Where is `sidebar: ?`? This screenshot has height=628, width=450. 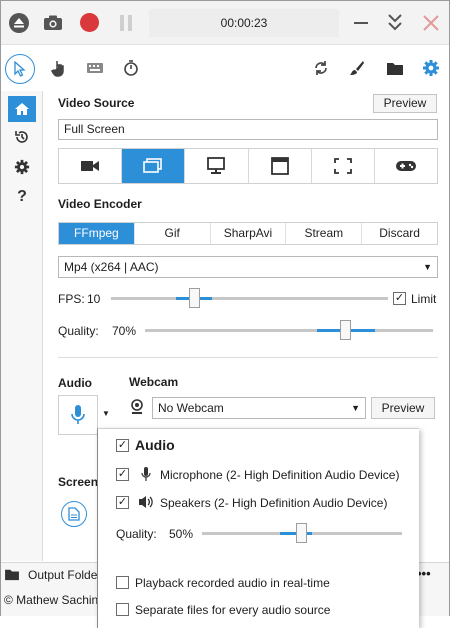
sidebar: ? is located at coordinates (22, 326).